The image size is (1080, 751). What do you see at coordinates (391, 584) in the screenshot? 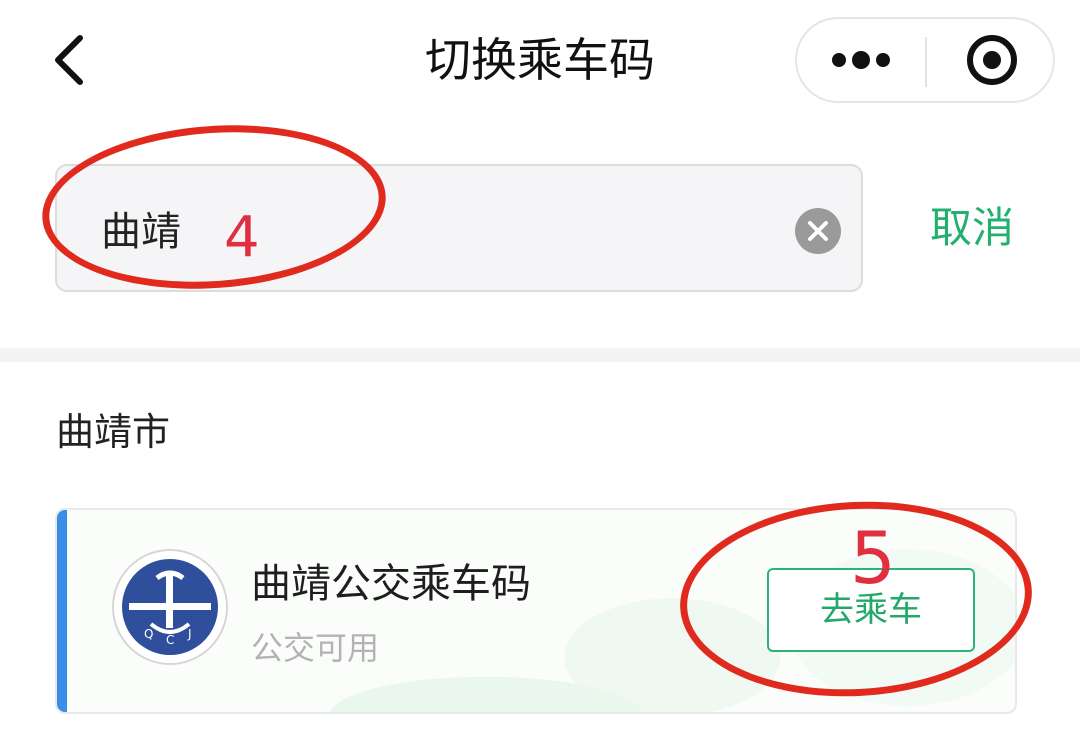
I see `card-title: 曲靖公交乘车码` at bounding box center [391, 584].